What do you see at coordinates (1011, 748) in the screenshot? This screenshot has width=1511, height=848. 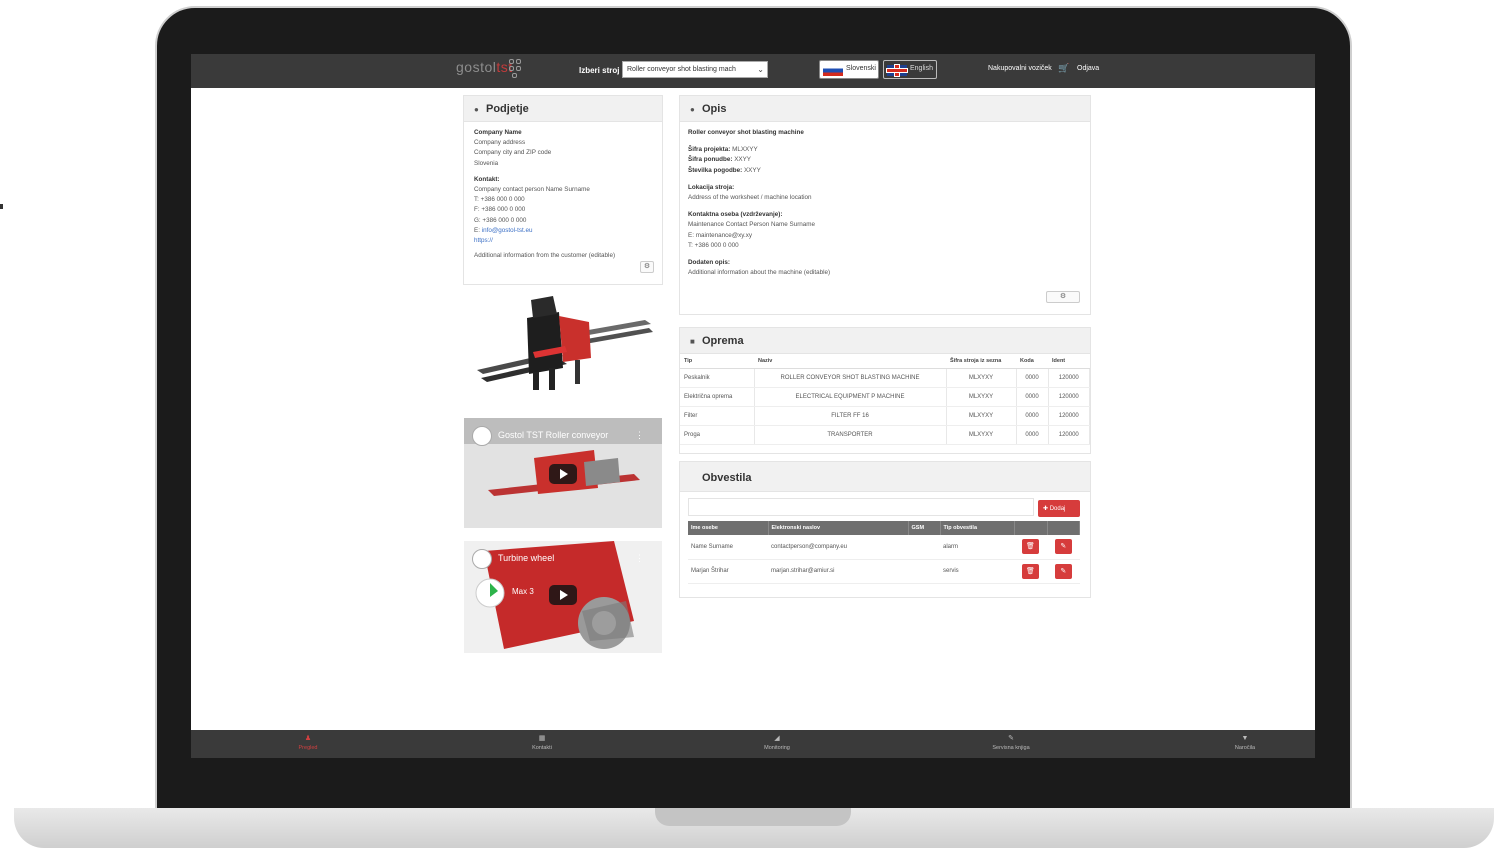 I see `nav-label: Servisna knjiga` at bounding box center [1011, 748].